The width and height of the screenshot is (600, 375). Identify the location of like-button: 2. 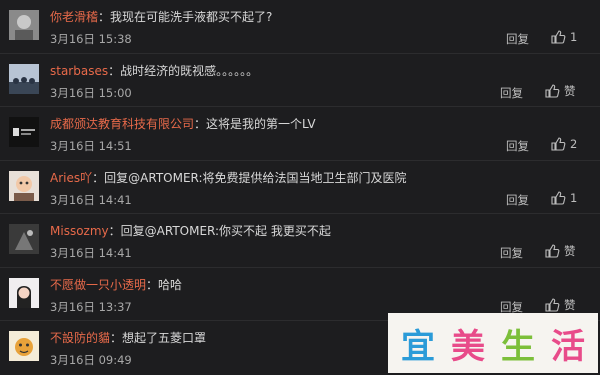
(563, 144).